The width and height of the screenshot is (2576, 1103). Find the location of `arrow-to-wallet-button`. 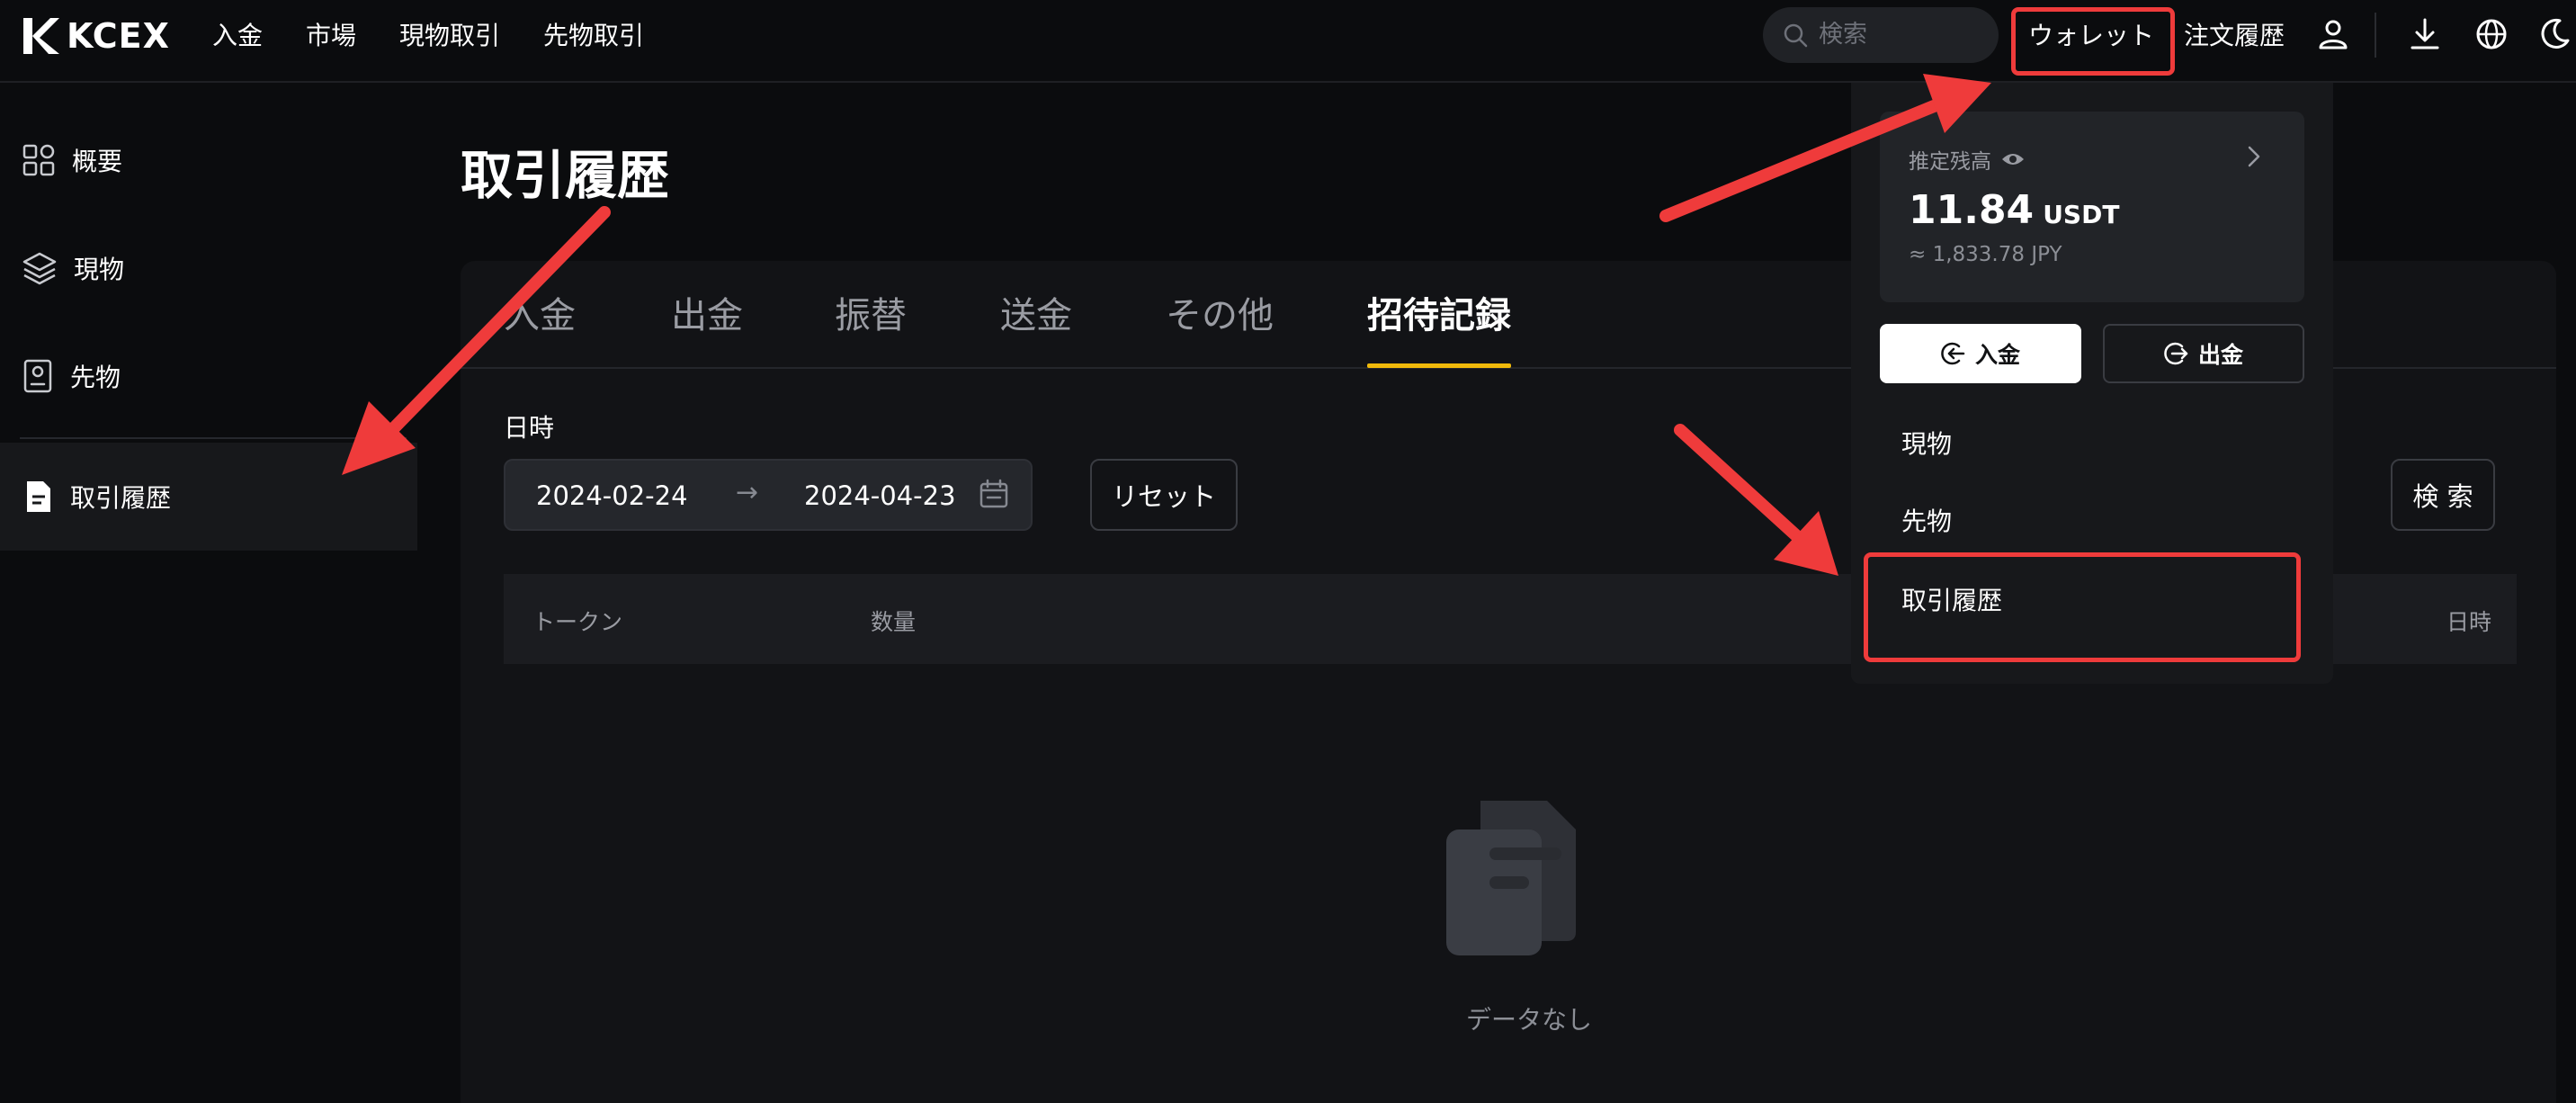

arrow-to-wallet-button is located at coordinates (1825, 148).